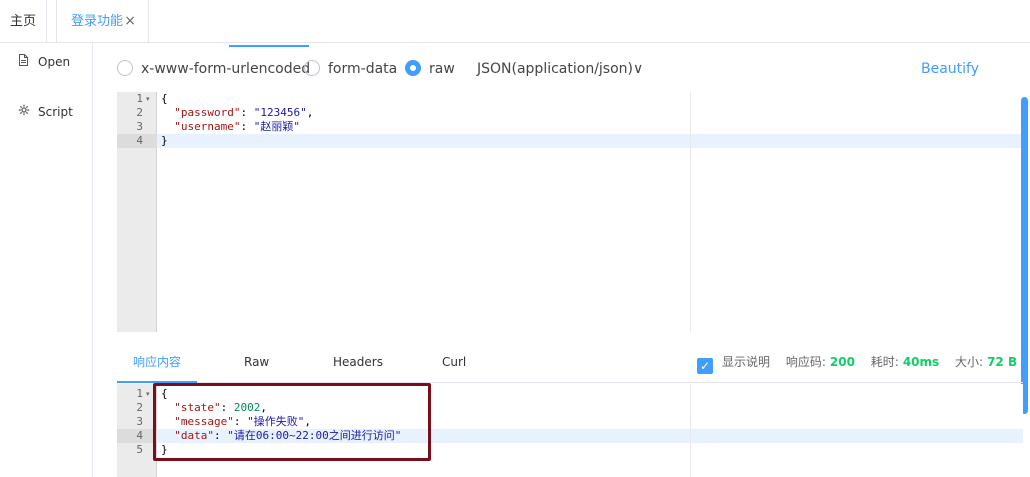 The width and height of the screenshot is (1030, 477). Describe the element at coordinates (515, 22) in the screenshot. I see `tab-bar: 主页 登录功能 ×` at that location.